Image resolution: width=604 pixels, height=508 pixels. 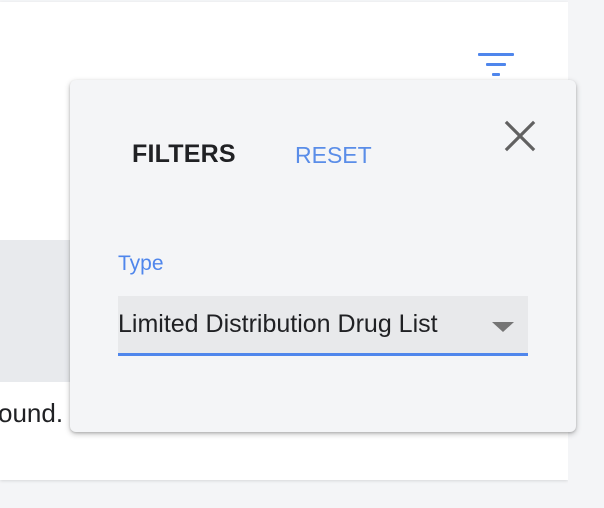 I want to click on type-select: Limited Distribution Drug List, so click(x=323, y=326).